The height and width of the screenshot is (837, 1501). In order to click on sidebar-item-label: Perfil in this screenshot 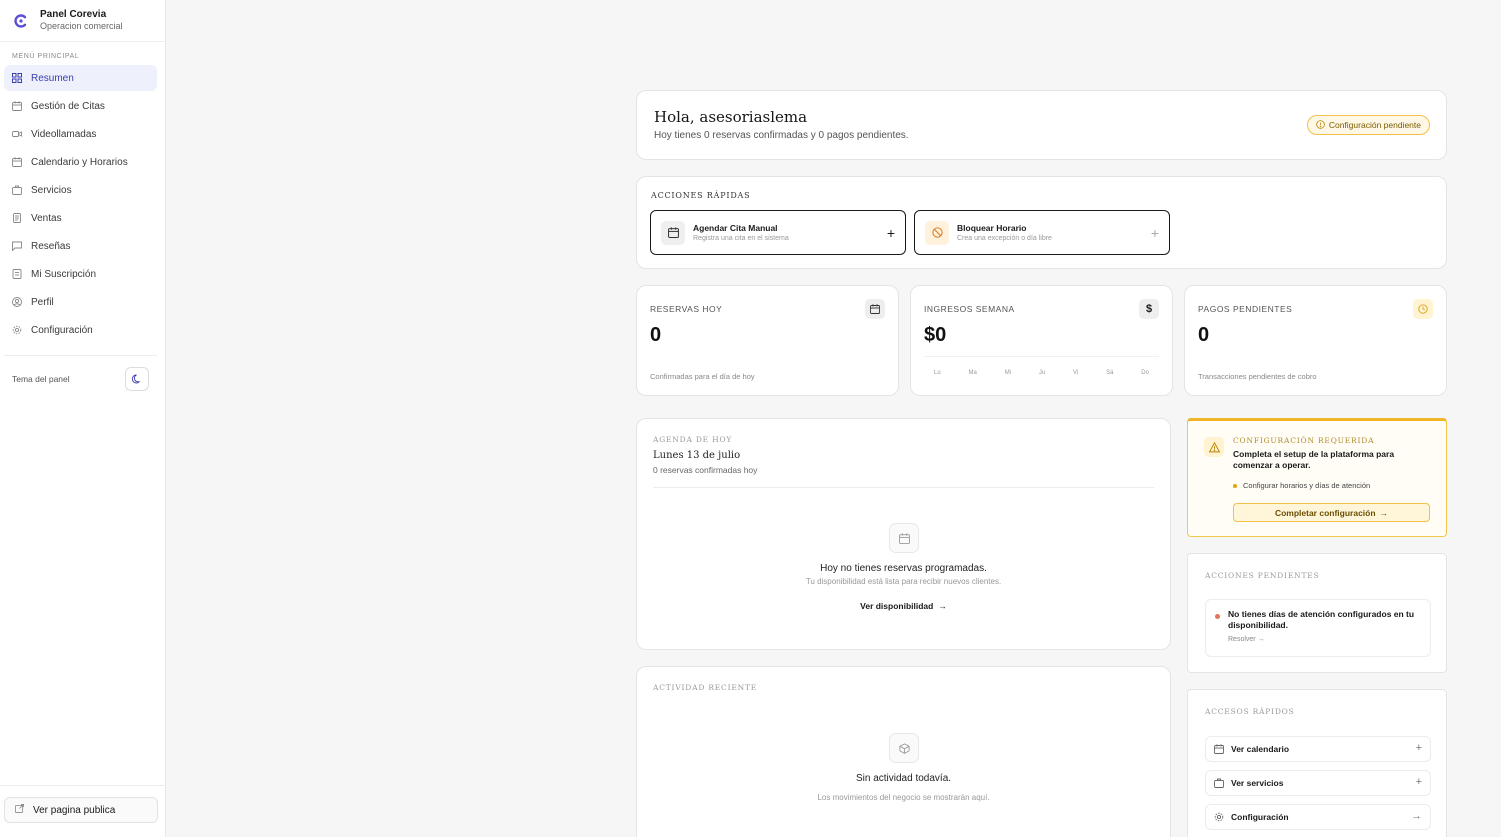, I will do `click(42, 302)`.